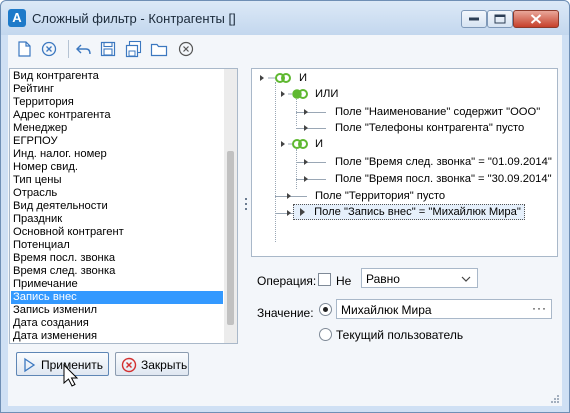 This screenshot has height=413, width=570. I want to click on list-item: Рейтинг, so click(117, 89).